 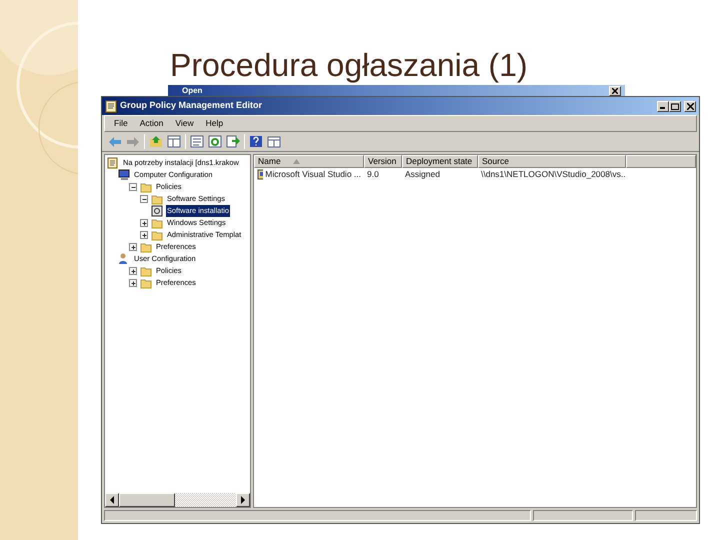 I want to click on window-title: Group Policy Management Editor, so click(x=192, y=105).